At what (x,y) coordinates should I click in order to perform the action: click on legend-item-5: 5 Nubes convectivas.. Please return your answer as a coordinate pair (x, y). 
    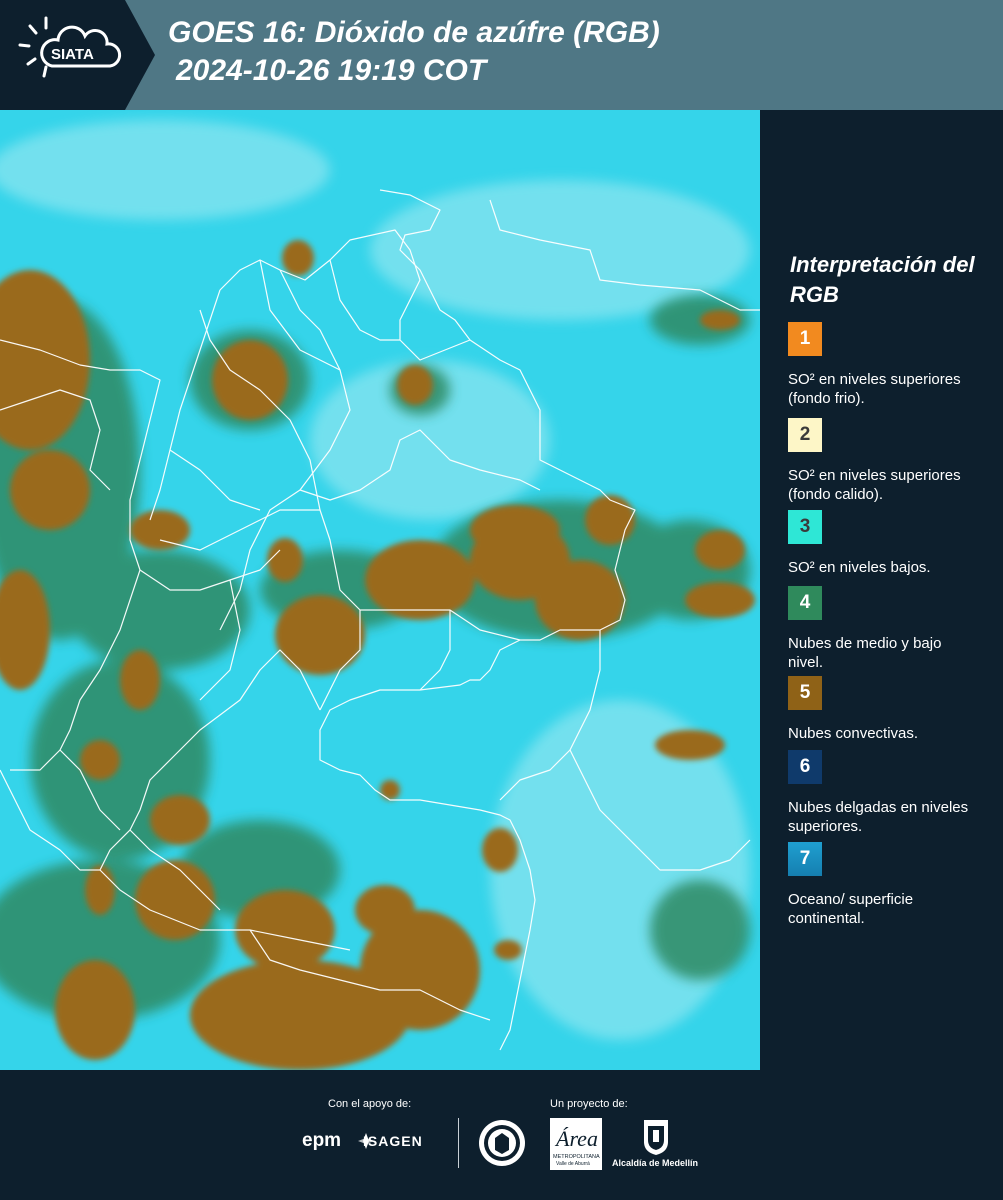
    Looking at the image, I should click on (888, 709).